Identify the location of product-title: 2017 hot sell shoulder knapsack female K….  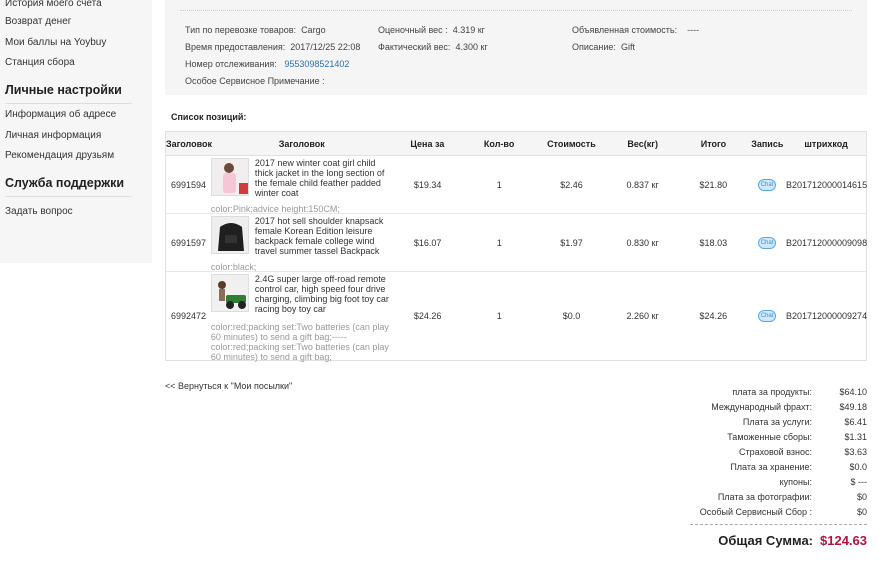
(324, 236).